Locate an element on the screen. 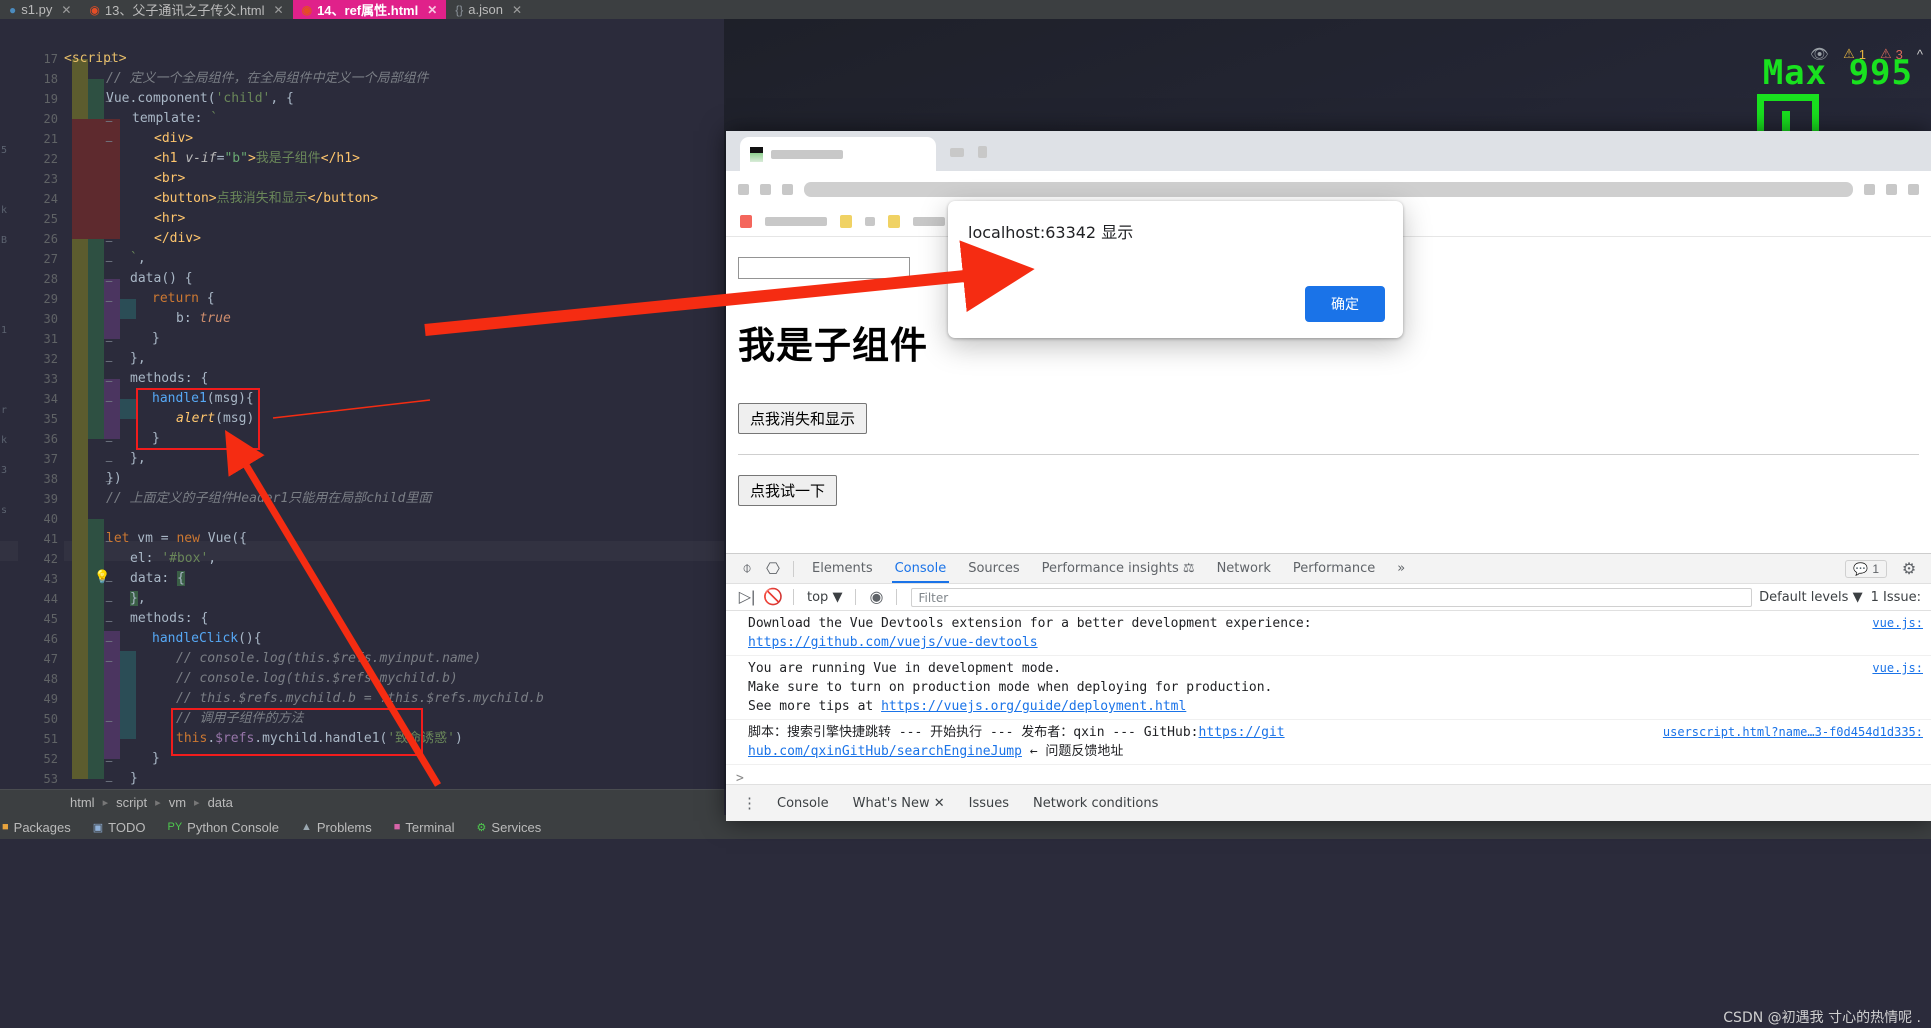 The image size is (1931, 1028). code-line-29: return { is located at coordinates (183, 298).